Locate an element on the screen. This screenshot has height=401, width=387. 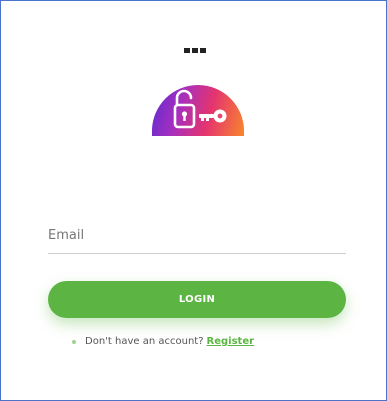
unlocked-padlock-key-icon is located at coordinates (200, 109).